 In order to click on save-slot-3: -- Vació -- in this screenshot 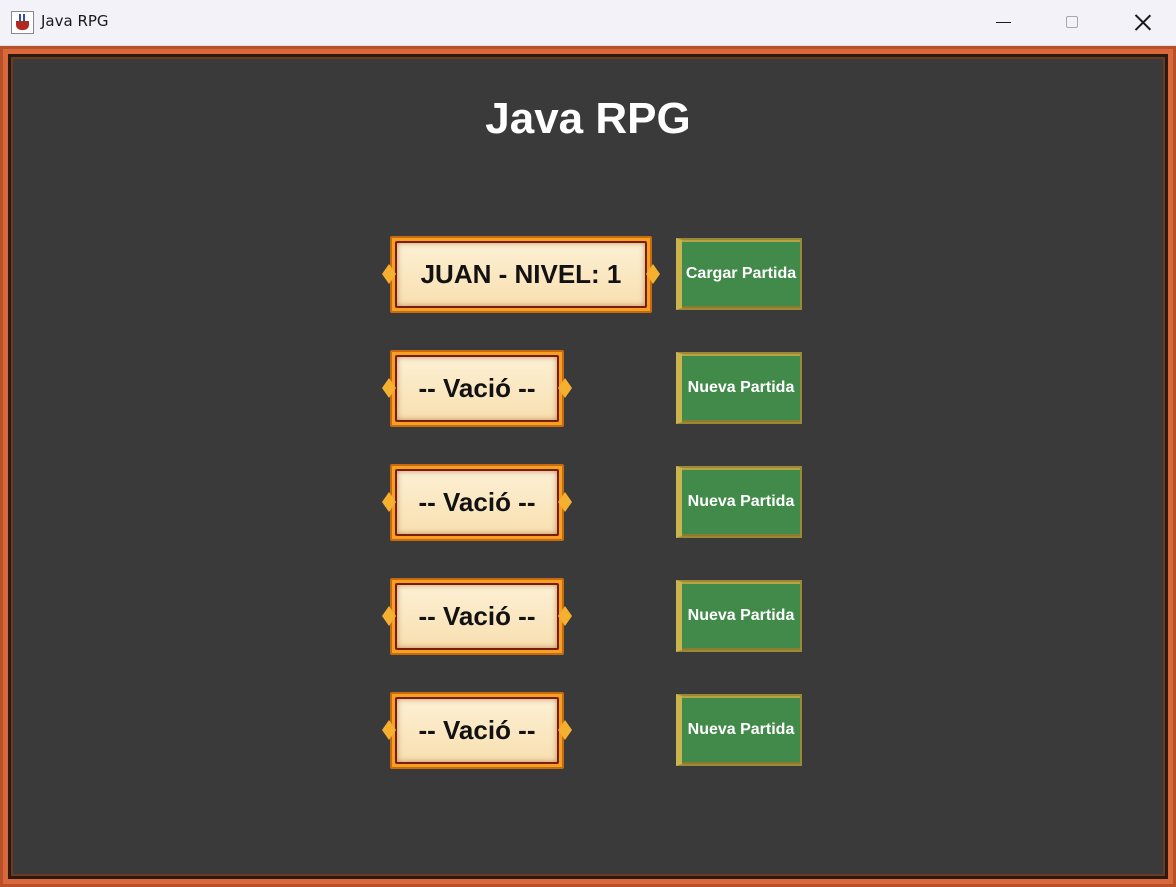, I will do `click(477, 502)`.